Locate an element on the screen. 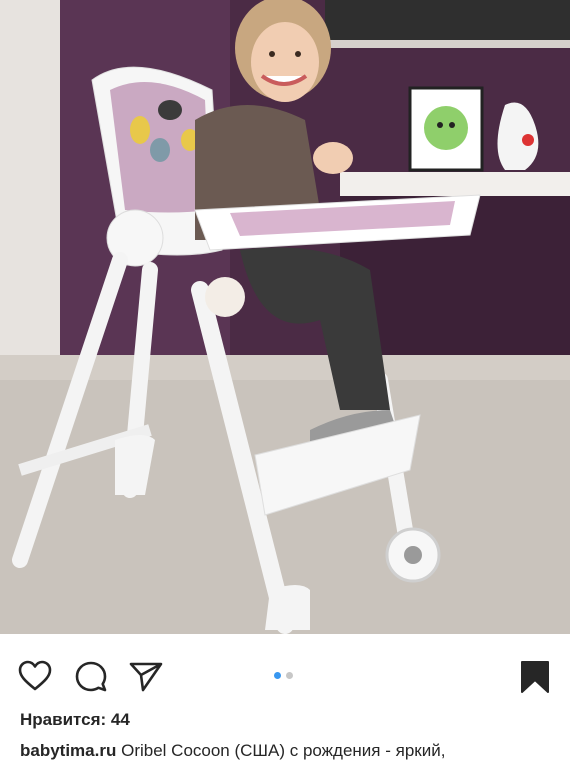 The height and width of the screenshot is (770, 570). caption-username: babytima.ru is located at coordinates (68, 750).